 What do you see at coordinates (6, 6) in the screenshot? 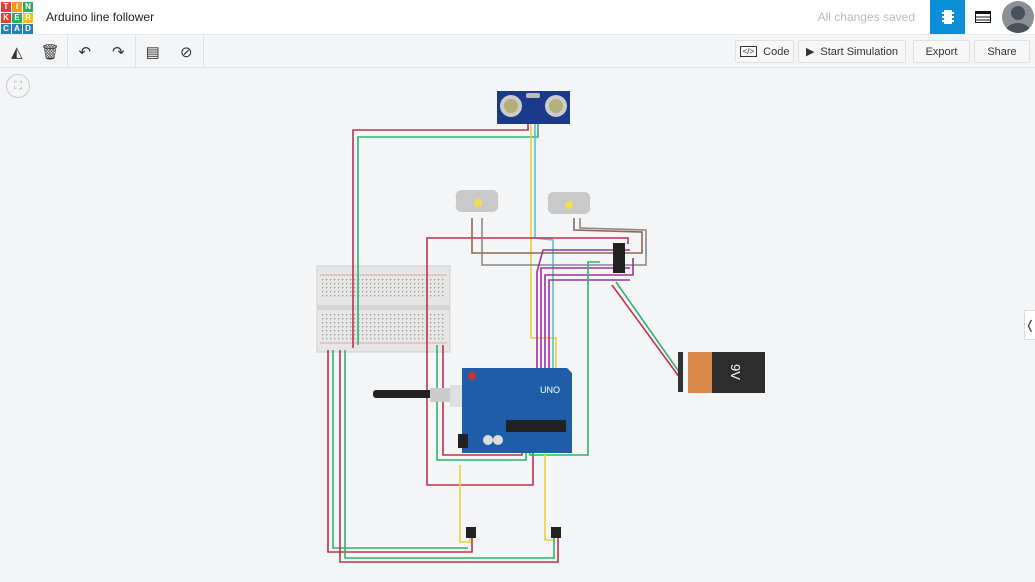
I see `logo-letter: T` at bounding box center [6, 6].